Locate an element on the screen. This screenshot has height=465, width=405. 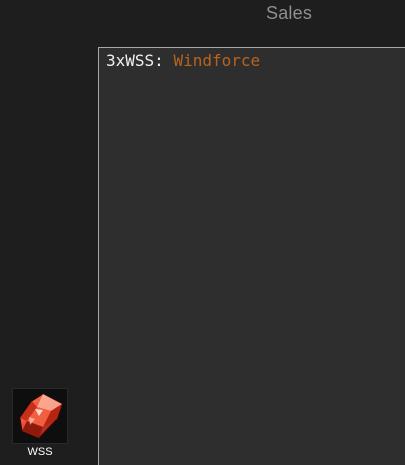
sale-item-name: Windforce is located at coordinates (217, 60).